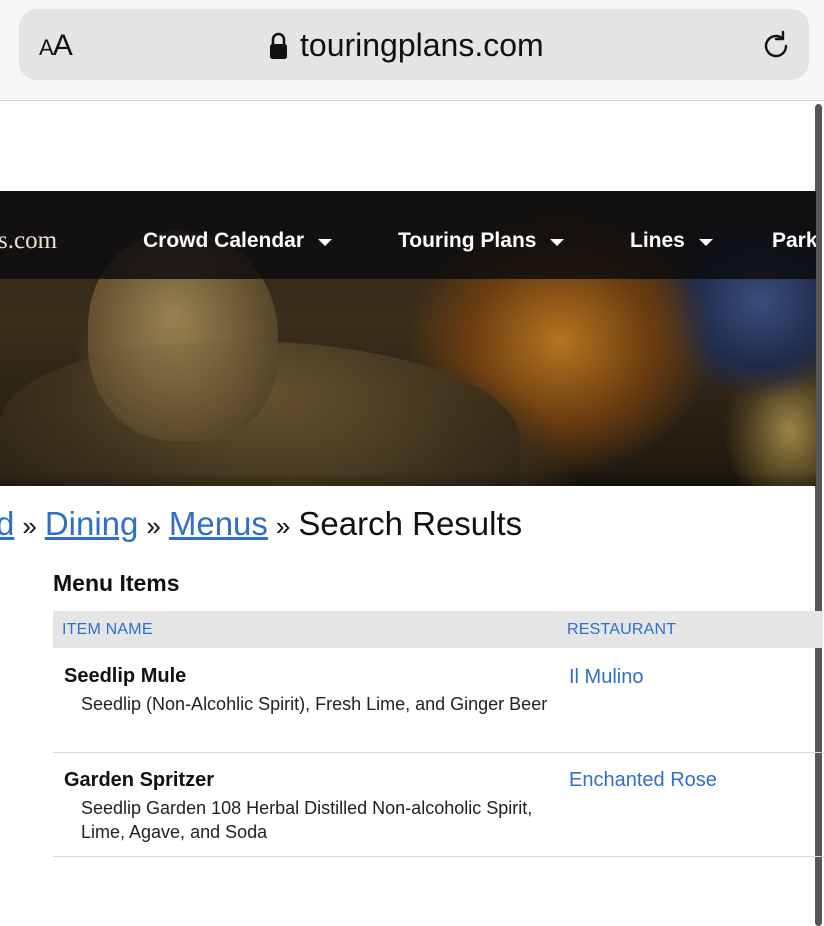  Describe the element at coordinates (657, 240) in the screenshot. I see `nav-item-label: Lines` at that location.